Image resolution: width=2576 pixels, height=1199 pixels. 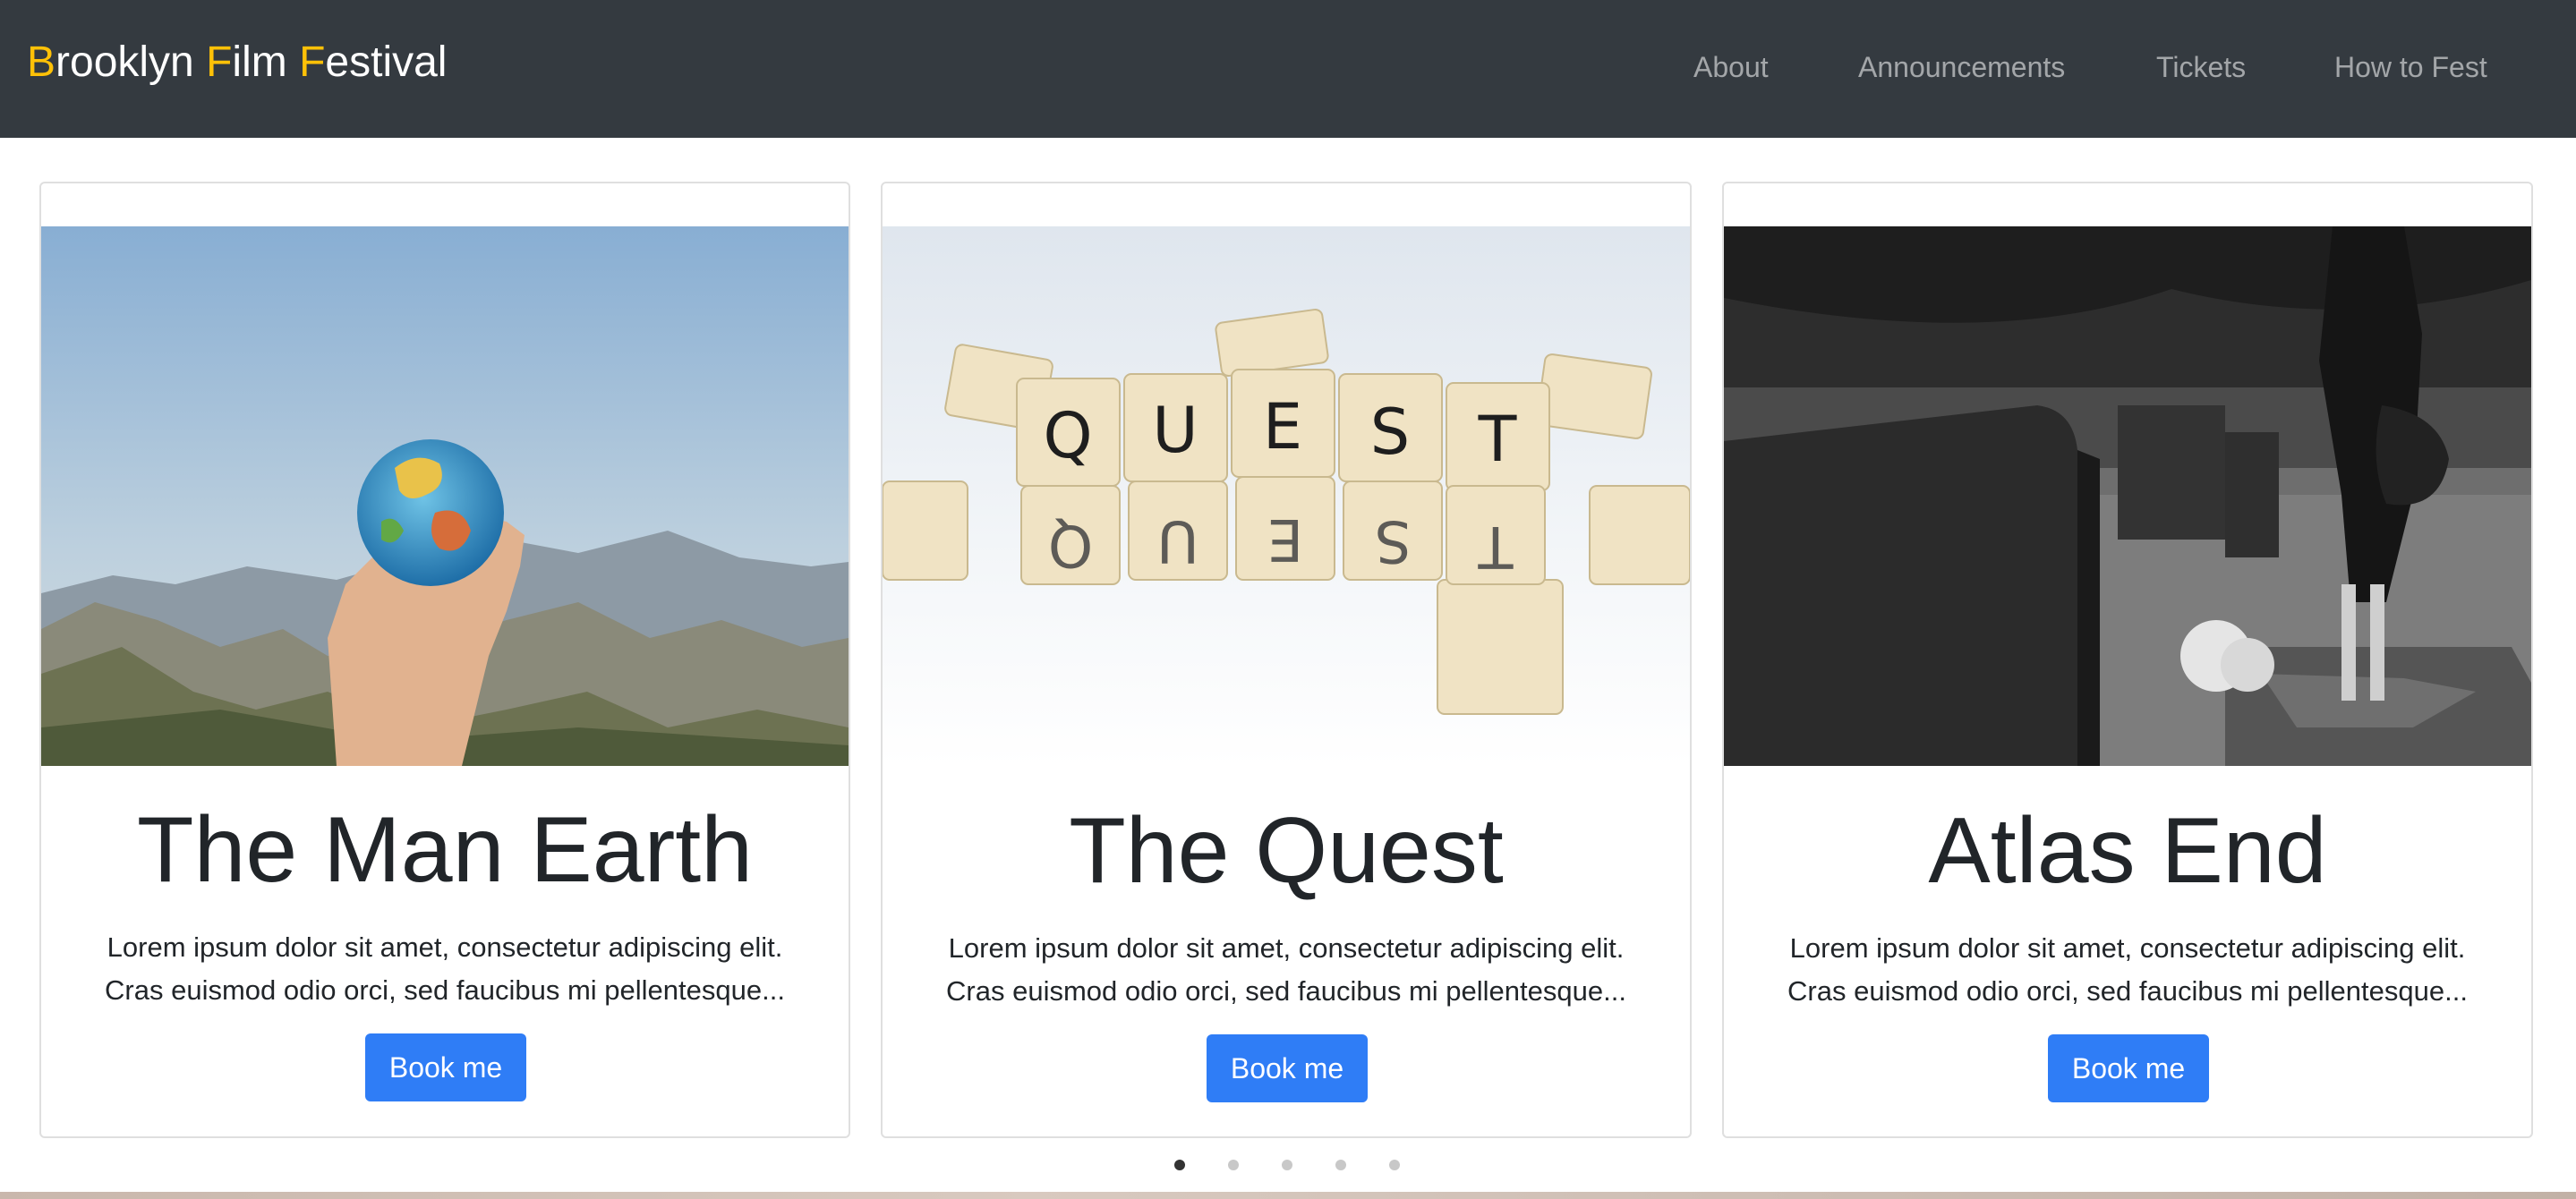 What do you see at coordinates (2127, 851) in the screenshot?
I see `card-title: Atlas End` at bounding box center [2127, 851].